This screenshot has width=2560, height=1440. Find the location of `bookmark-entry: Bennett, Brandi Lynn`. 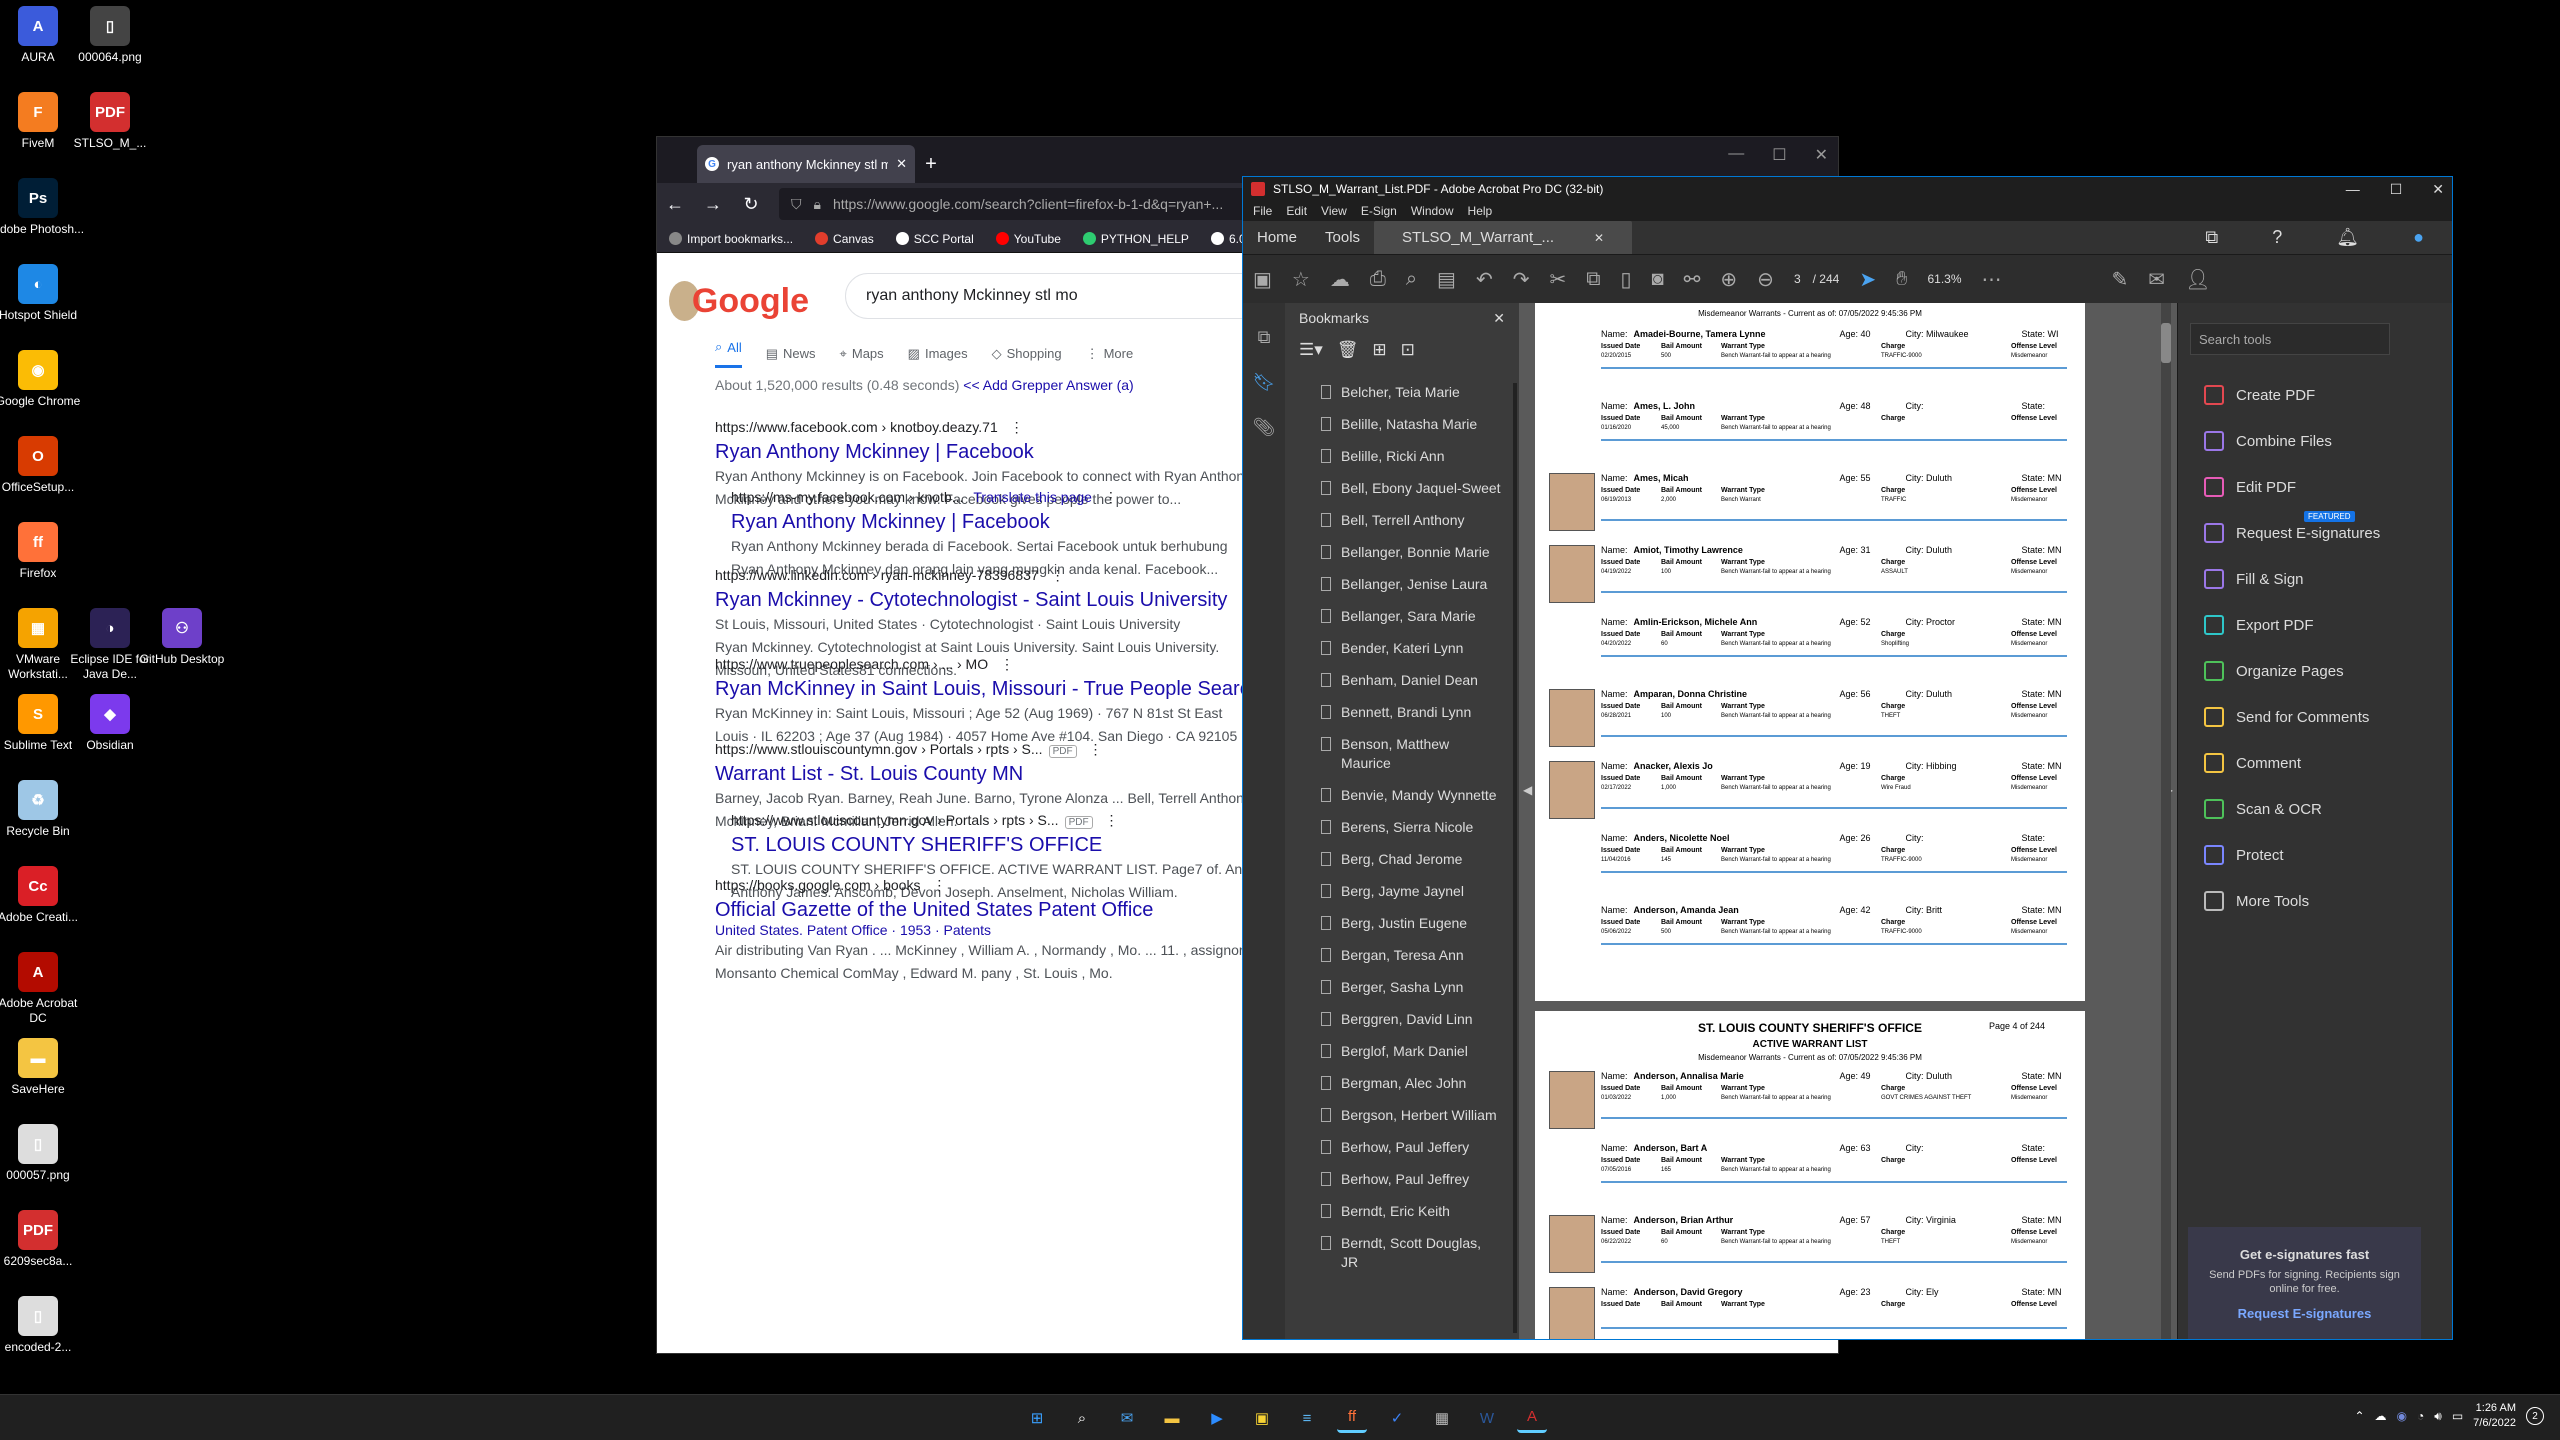

bookmark-entry: Bennett, Brandi Lynn is located at coordinates (1398, 712).